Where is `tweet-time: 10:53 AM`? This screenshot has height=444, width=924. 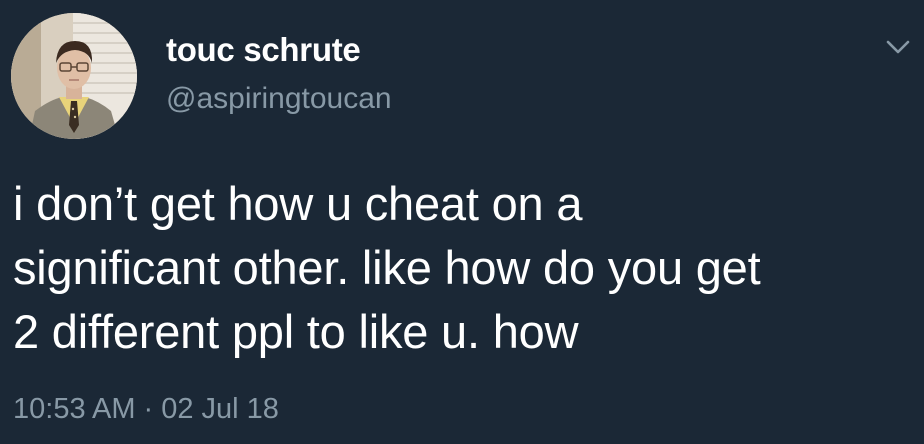
tweet-time: 10:53 AM is located at coordinates (74, 409).